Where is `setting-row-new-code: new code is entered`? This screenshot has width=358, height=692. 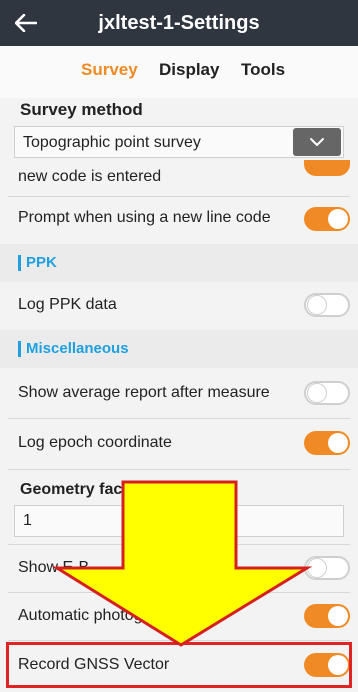
setting-row-new-code: new code is entered is located at coordinates (179, 178).